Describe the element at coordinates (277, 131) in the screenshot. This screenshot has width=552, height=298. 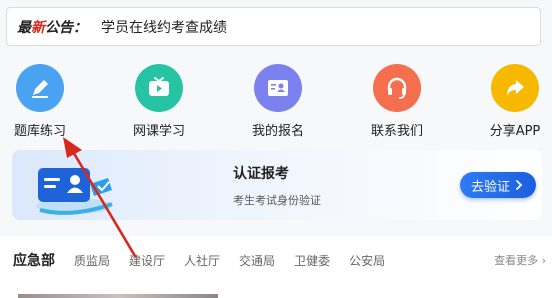
I see `quick-item-label: 我的报名` at that location.